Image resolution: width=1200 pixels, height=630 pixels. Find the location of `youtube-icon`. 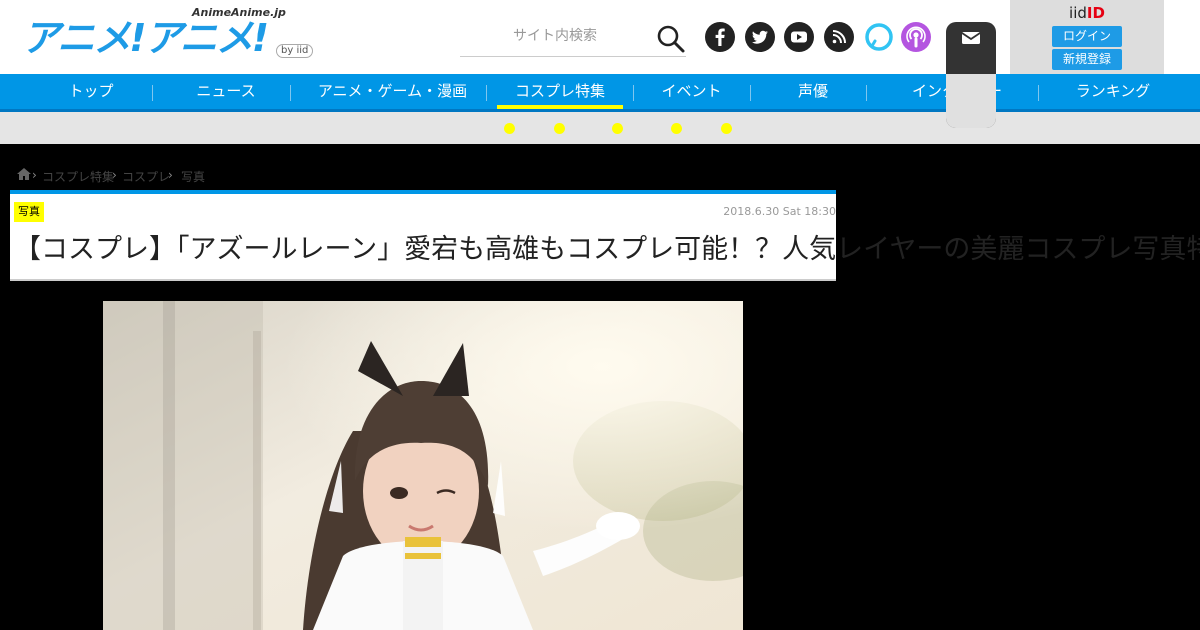

youtube-icon is located at coordinates (799, 37).